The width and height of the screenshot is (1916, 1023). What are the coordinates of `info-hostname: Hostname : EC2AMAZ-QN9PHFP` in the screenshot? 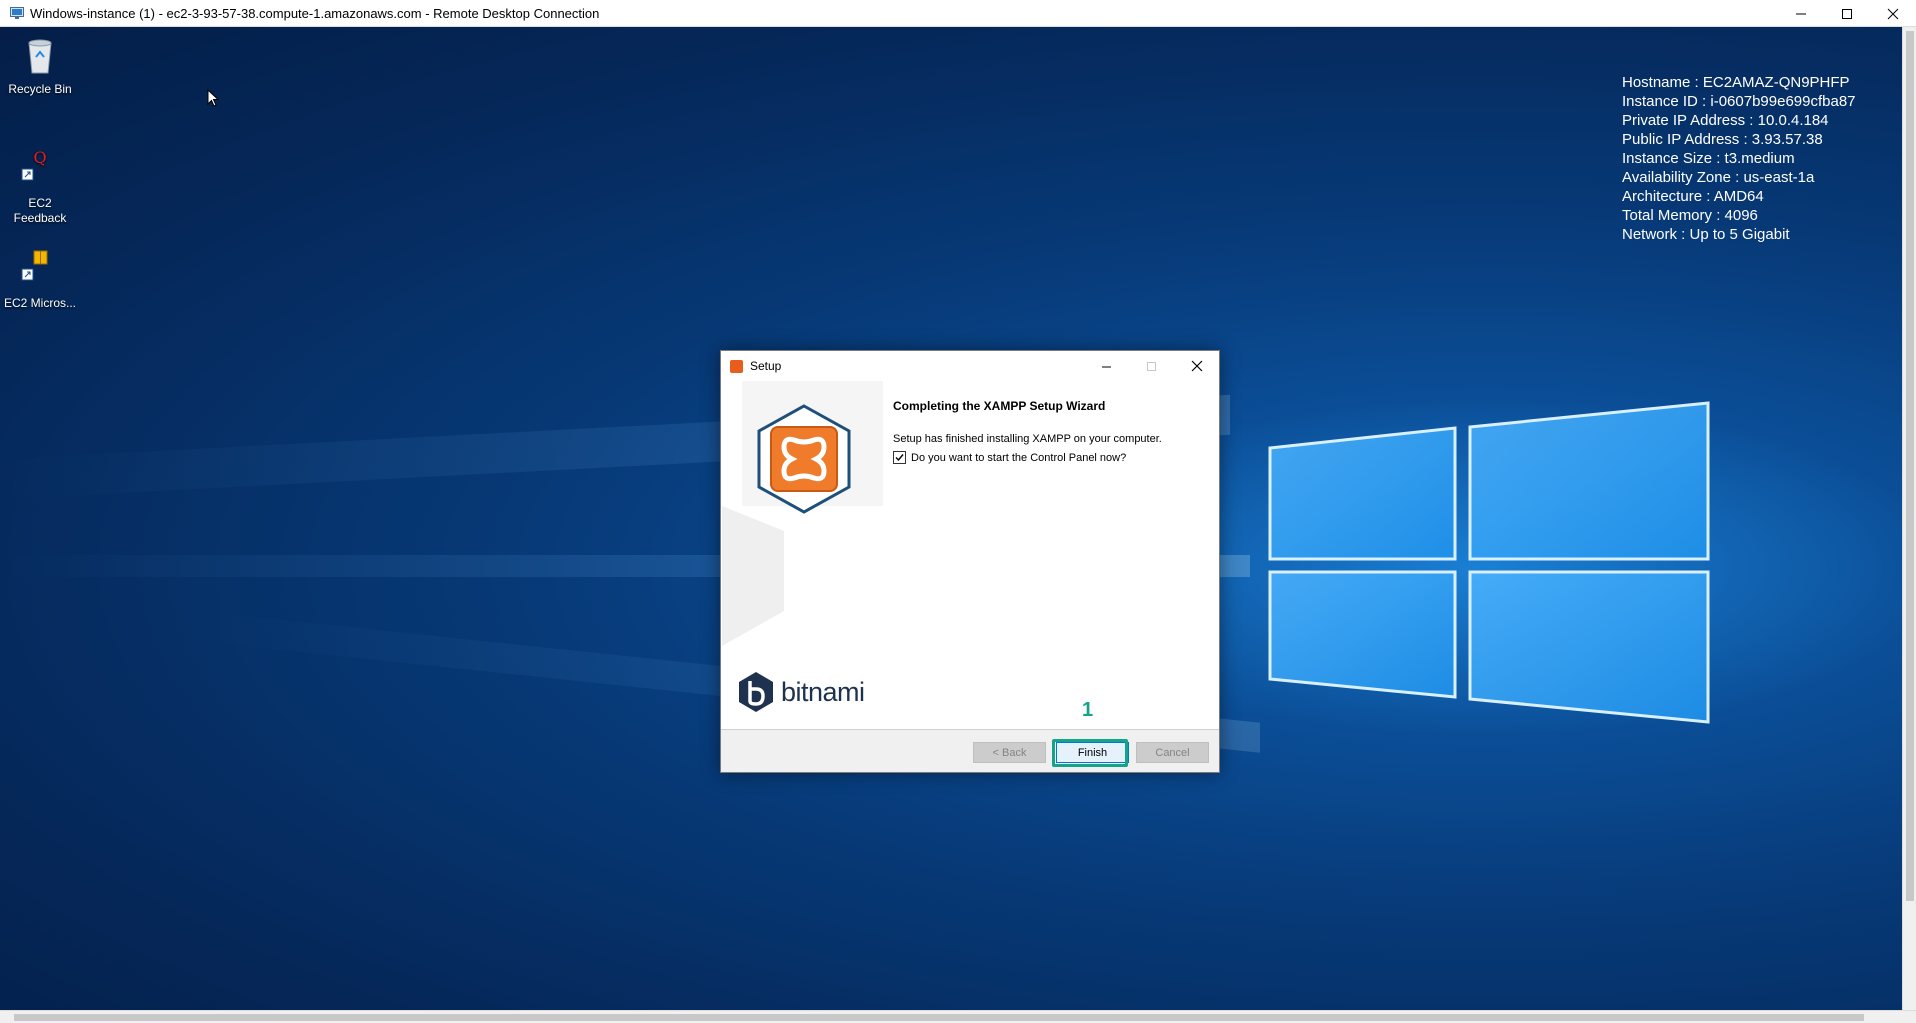 It's located at (1736, 82).